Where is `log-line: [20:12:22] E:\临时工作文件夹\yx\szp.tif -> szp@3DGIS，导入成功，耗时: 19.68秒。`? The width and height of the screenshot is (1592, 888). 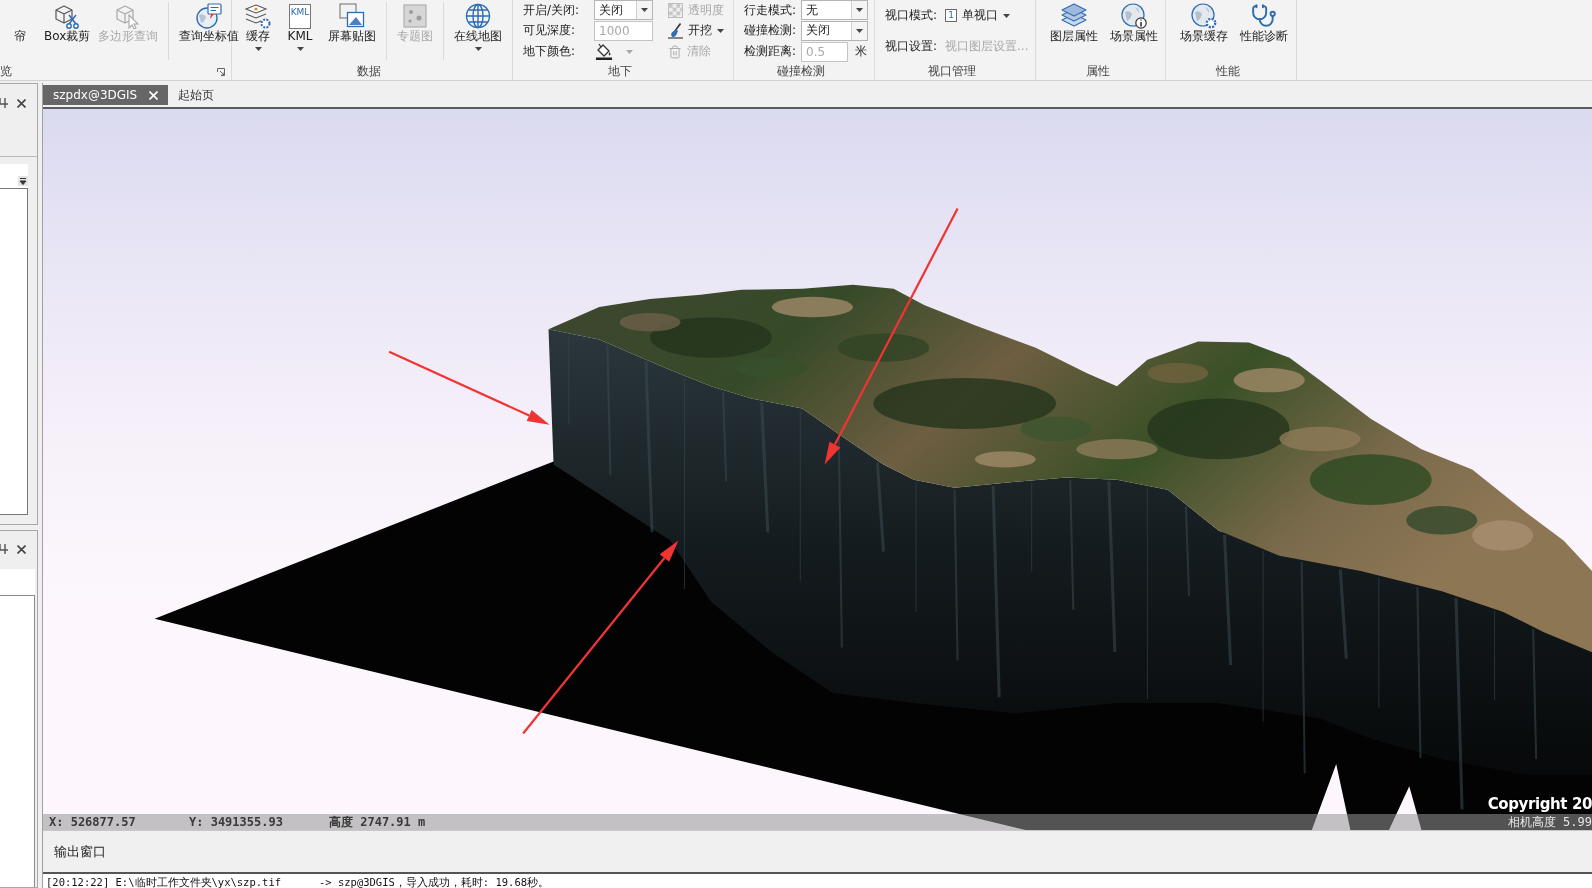
log-line: [20:12:22] E:\临时工作文件夹\yx\szp.tif -> szp@3DGIS，导入成功，耗时: 19.68秒。 is located at coordinates (298, 881).